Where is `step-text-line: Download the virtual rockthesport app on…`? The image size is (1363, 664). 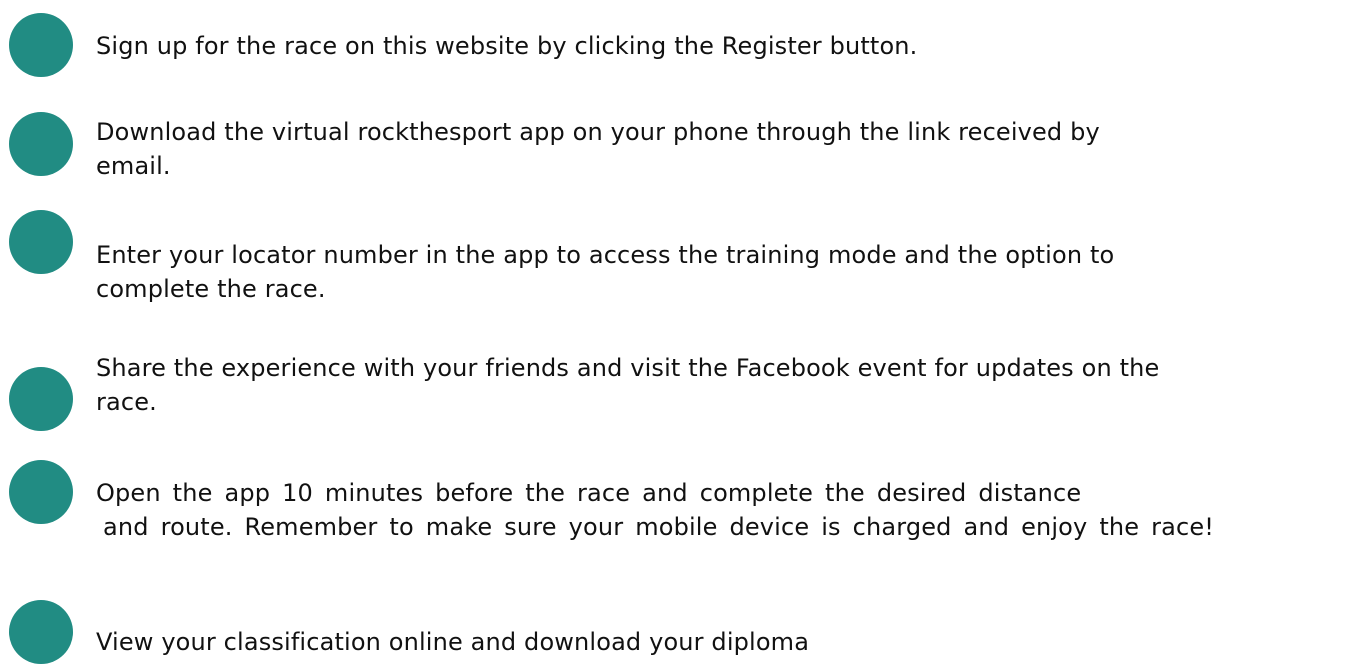 step-text-line: Download the virtual rockthesport app on… is located at coordinates (598, 132).